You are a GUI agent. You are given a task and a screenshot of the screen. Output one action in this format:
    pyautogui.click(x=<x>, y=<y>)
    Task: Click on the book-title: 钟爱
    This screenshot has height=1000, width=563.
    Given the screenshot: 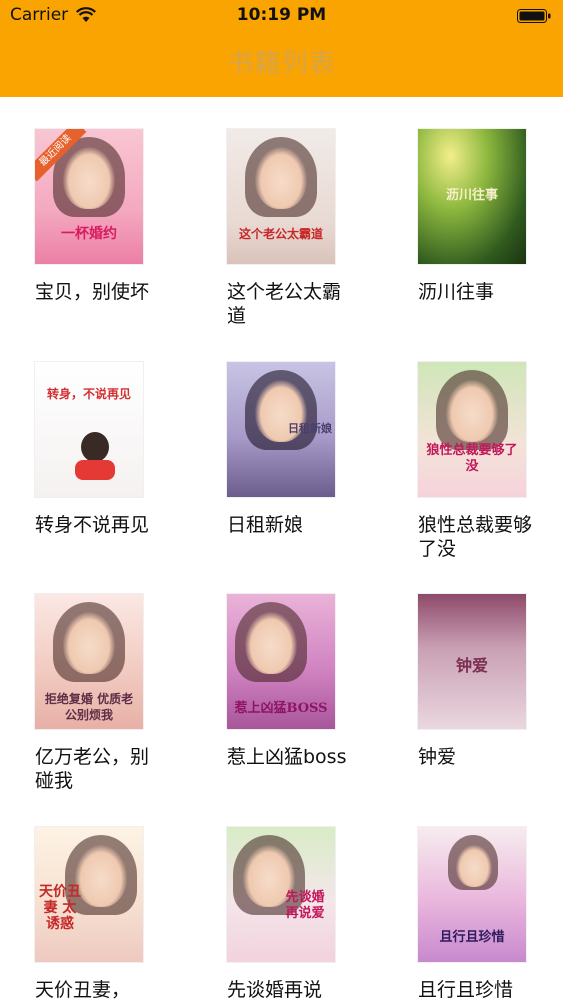 What is the action you would take?
    pyautogui.click(x=437, y=757)
    